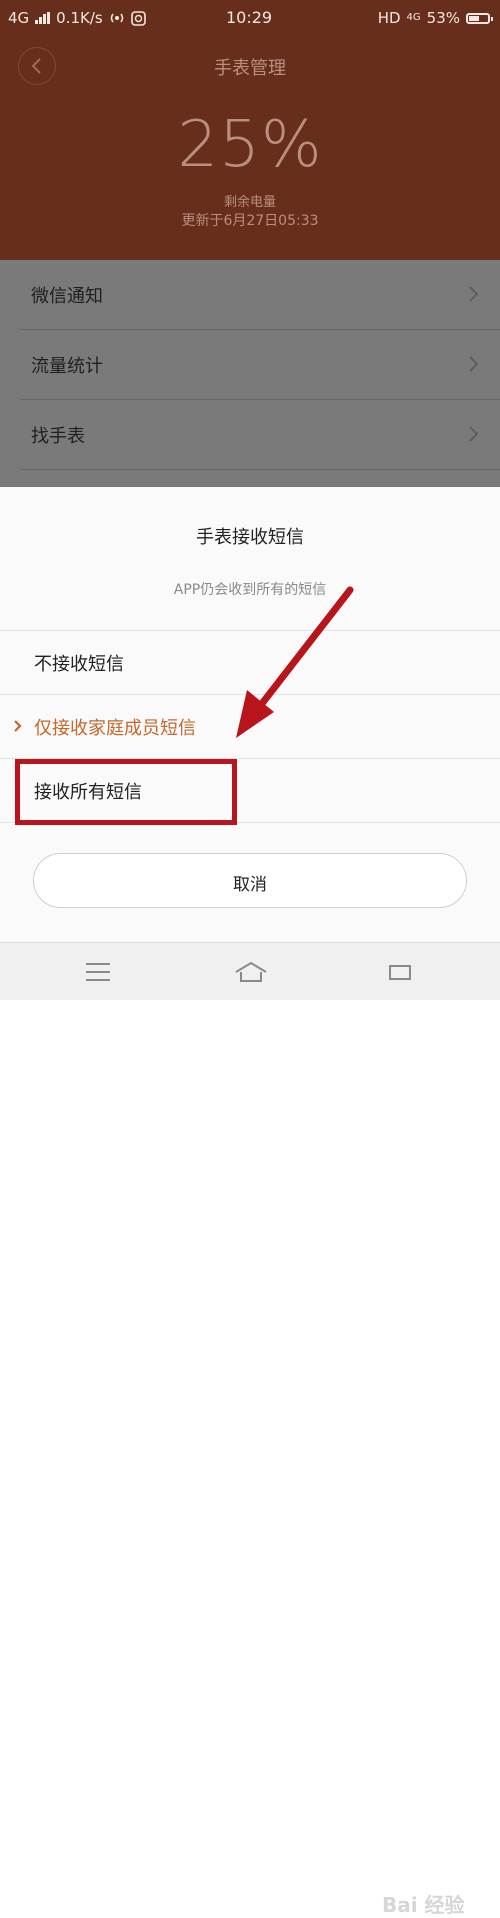 This screenshot has width=500, height=1918. Describe the element at coordinates (58, 436) in the screenshot. I see `list-item-label: 找手表` at that location.